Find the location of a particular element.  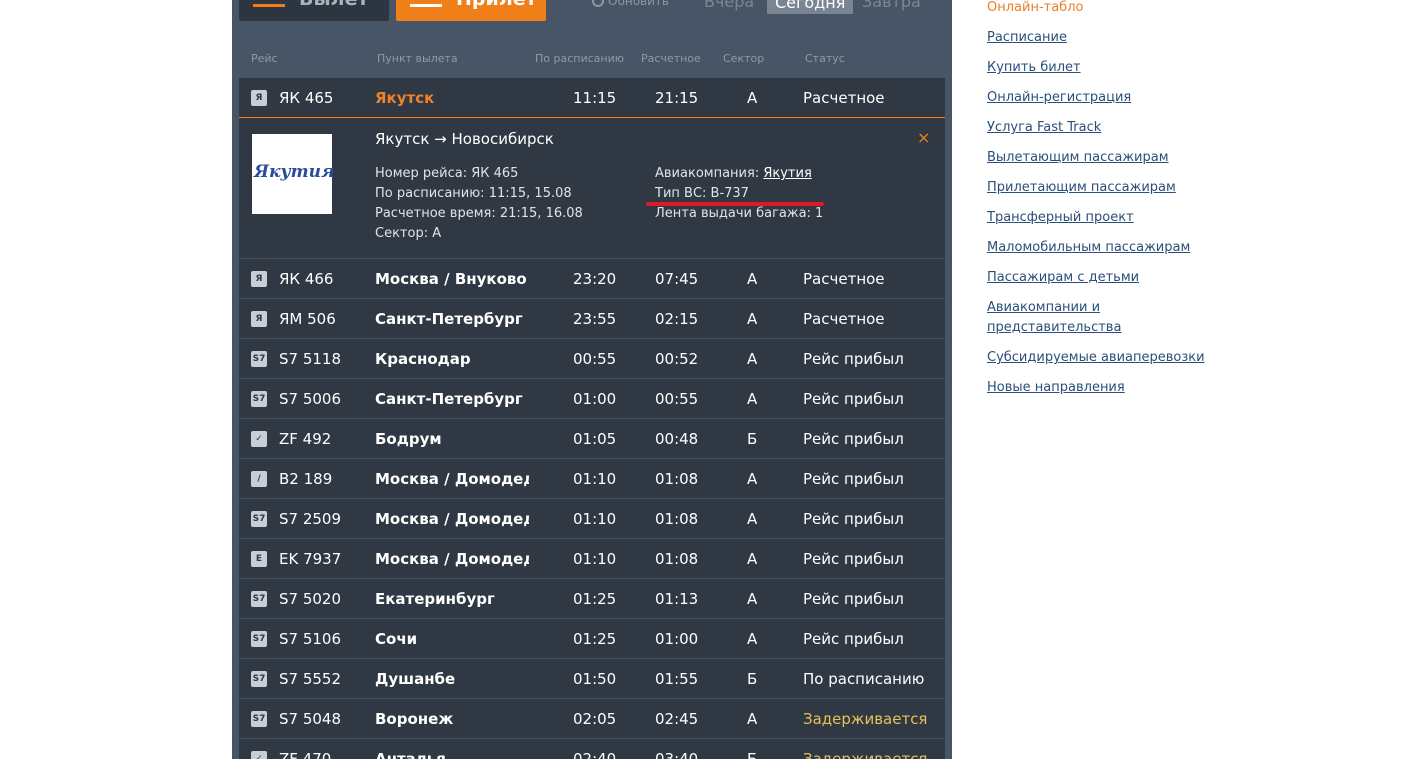

detail-airline-label: Авиакомпания: is located at coordinates (709, 173).